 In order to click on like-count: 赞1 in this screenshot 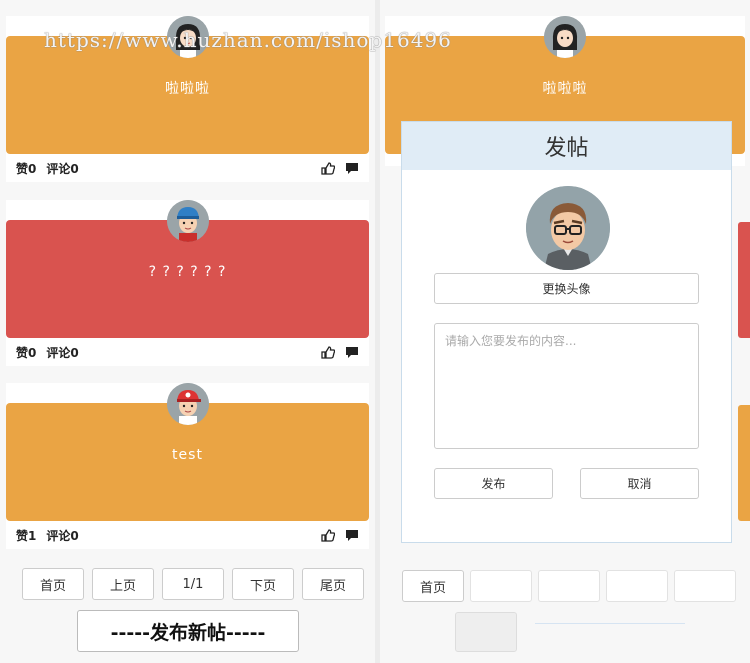, I will do `click(26, 535)`.